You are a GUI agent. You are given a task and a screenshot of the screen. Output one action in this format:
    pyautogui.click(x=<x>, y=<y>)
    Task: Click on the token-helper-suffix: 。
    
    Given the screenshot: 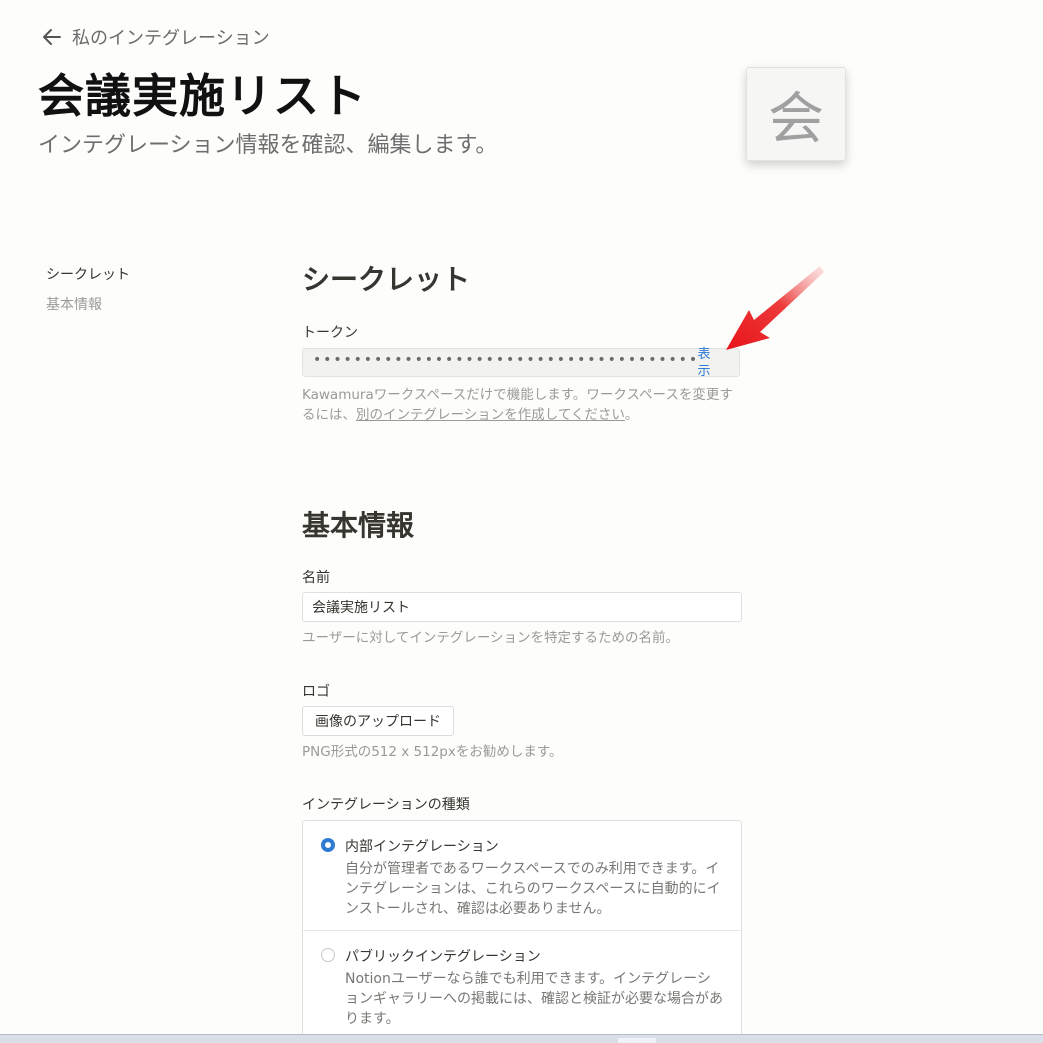 What is the action you would take?
    pyautogui.click(x=631, y=415)
    